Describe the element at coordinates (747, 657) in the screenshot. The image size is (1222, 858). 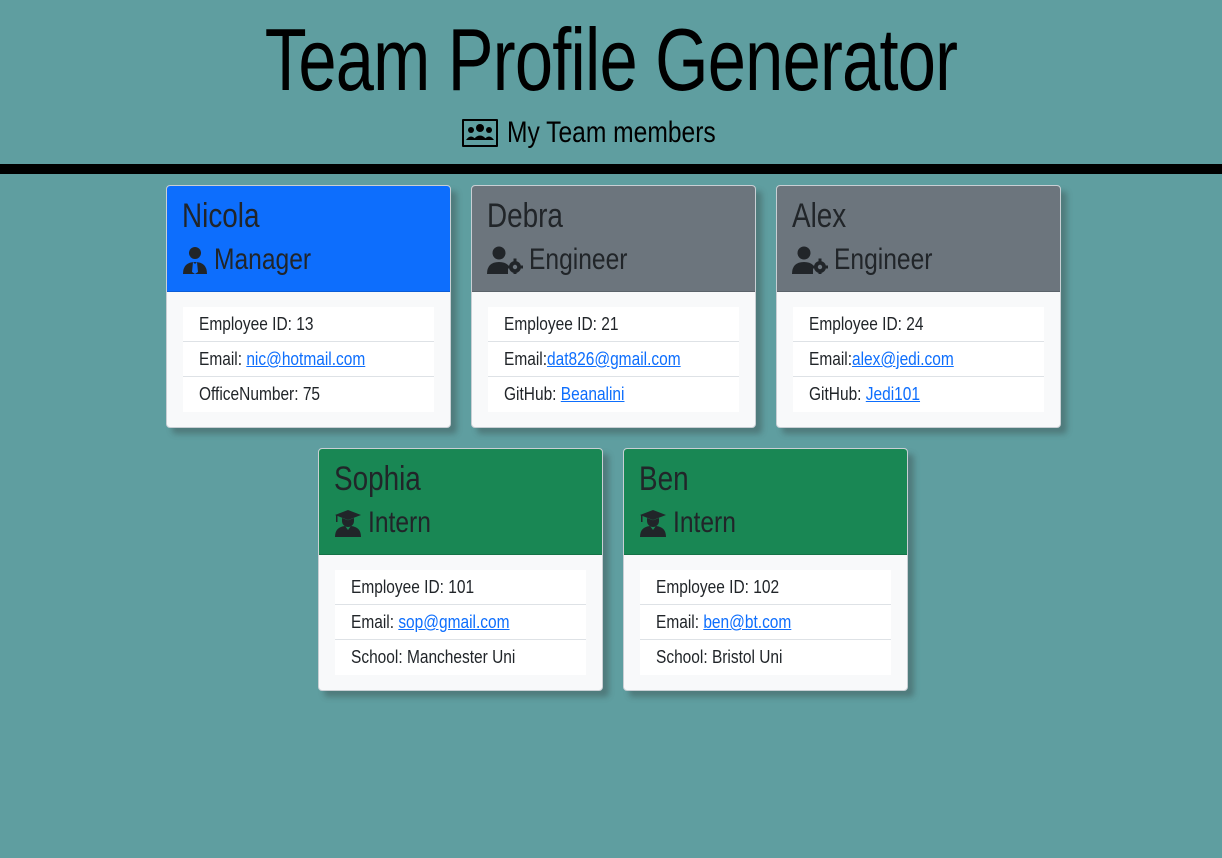
I see `school-name: Bristol Uni` at that location.